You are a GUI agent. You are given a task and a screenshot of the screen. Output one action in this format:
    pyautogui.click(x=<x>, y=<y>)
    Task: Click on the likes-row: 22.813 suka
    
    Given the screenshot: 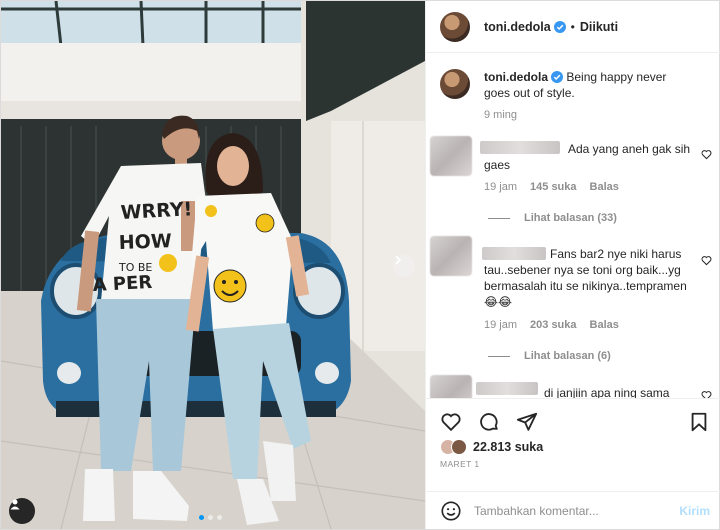 What is the action you would take?
    pyautogui.click(x=491, y=447)
    